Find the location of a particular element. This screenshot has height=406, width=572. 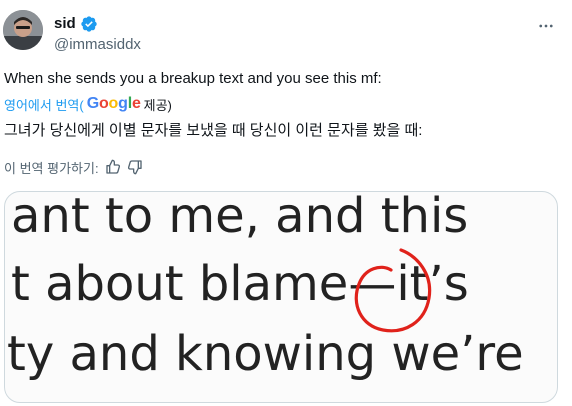

translation-attribution: 영어에서 번역( Google 제공) is located at coordinates (88, 104).